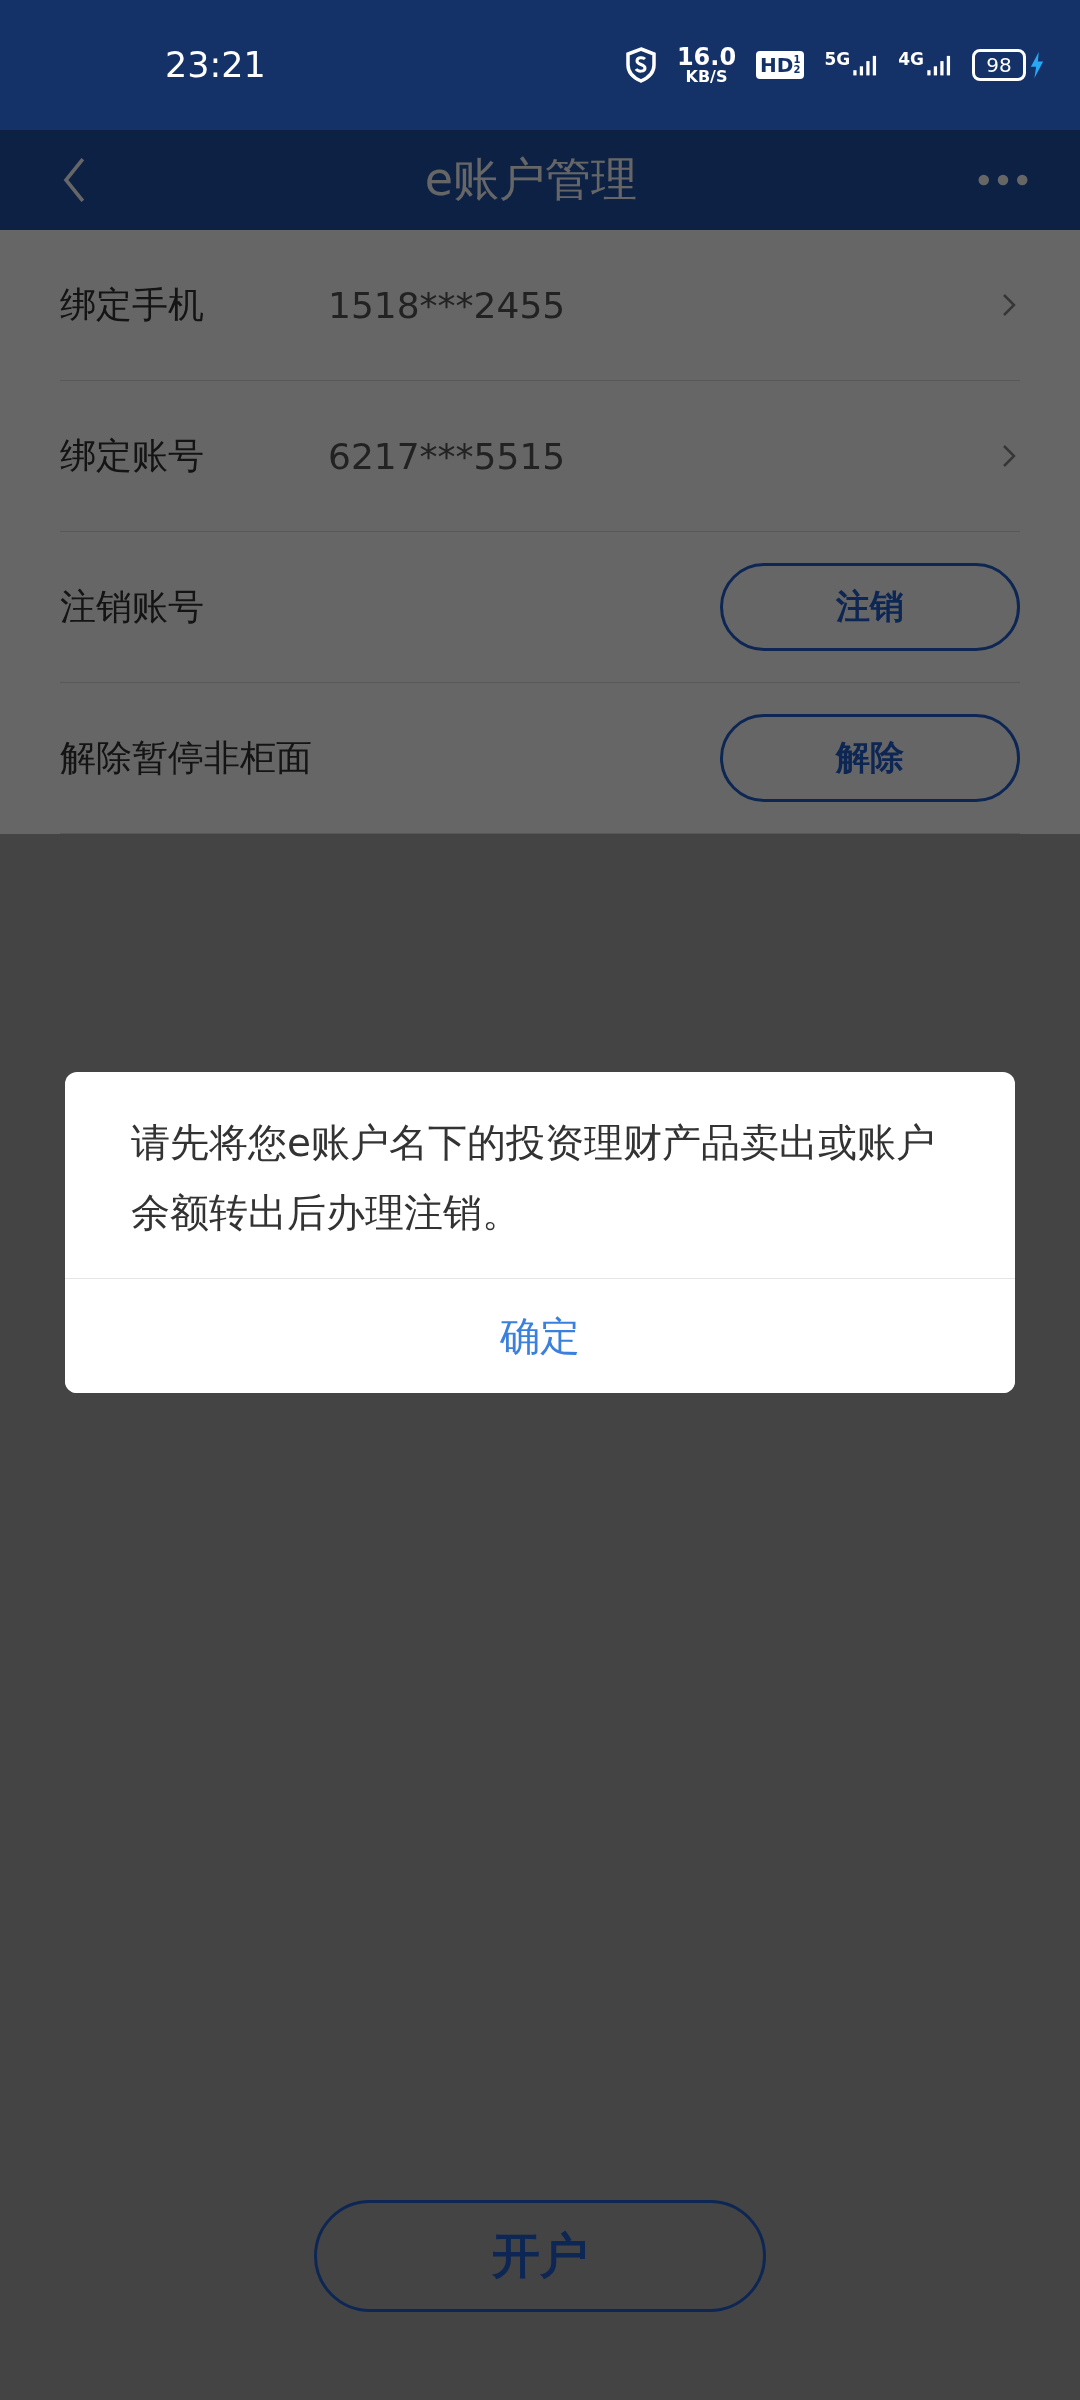 The width and height of the screenshot is (1080, 2400). What do you see at coordinates (999, 65) in the screenshot?
I see `battery-icon: 98` at bounding box center [999, 65].